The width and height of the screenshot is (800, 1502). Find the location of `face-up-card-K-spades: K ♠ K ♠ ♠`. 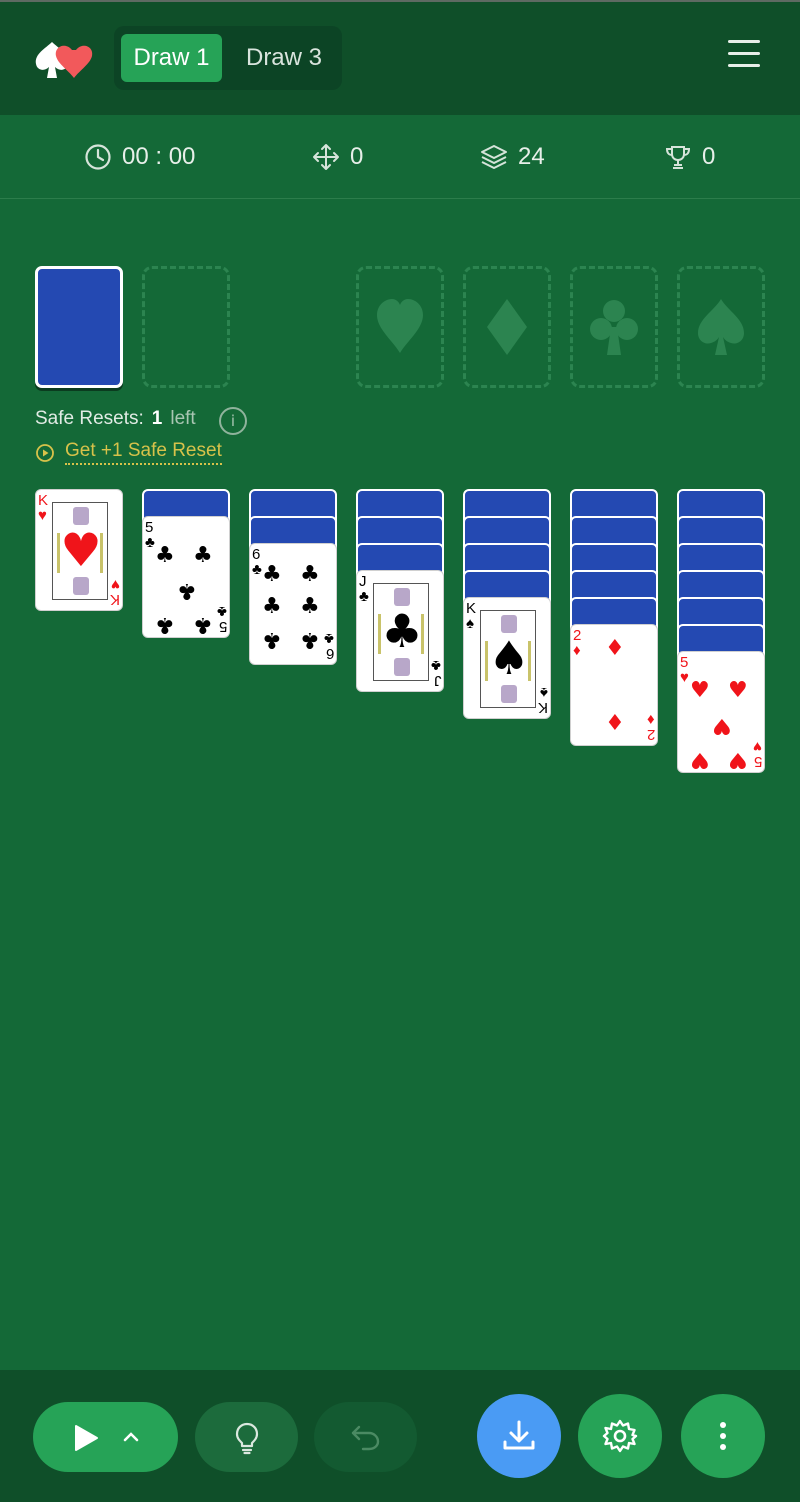

face-up-card-K-spades: K ♠ K ♠ ♠ is located at coordinates (507, 658).